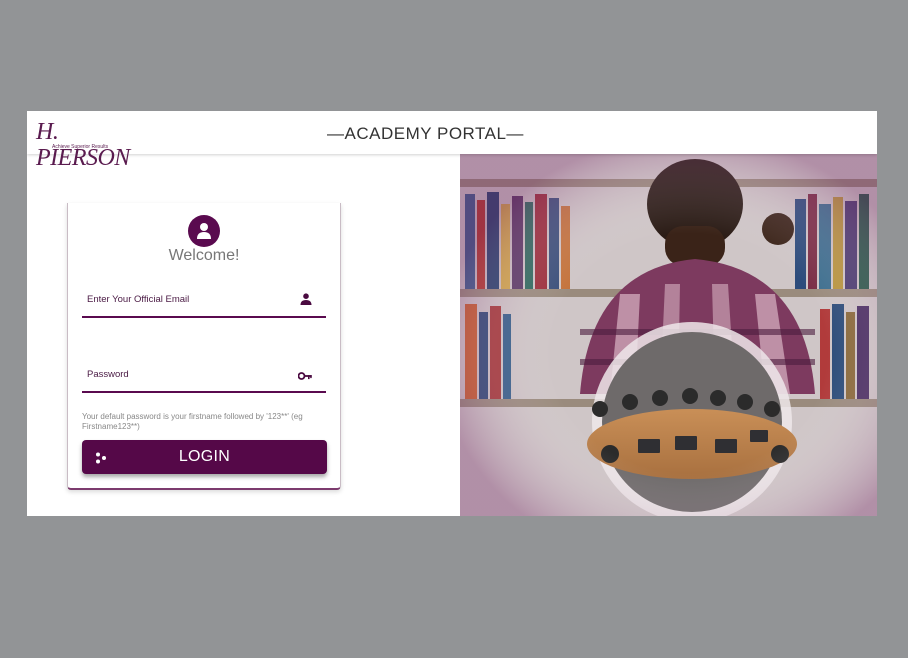  What do you see at coordinates (204, 302) in the screenshot?
I see `email-field: Enter Your Official Email` at bounding box center [204, 302].